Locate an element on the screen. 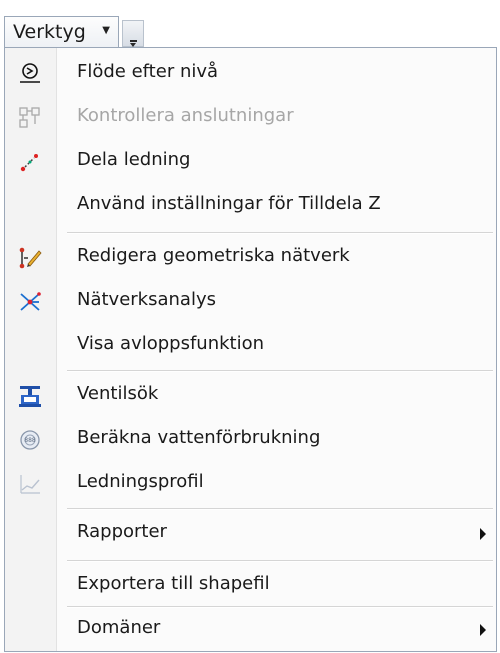 The width and height of the screenshot is (500, 653). menu-item-flode-efter-niva: Flöde efter nivå is located at coordinates (250, 74).